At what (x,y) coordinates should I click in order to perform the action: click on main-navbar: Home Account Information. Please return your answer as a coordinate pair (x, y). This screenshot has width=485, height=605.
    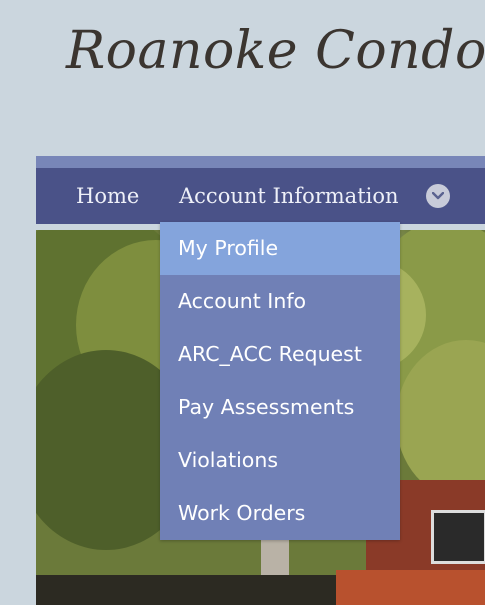
    Looking at the image, I should click on (260, 196).